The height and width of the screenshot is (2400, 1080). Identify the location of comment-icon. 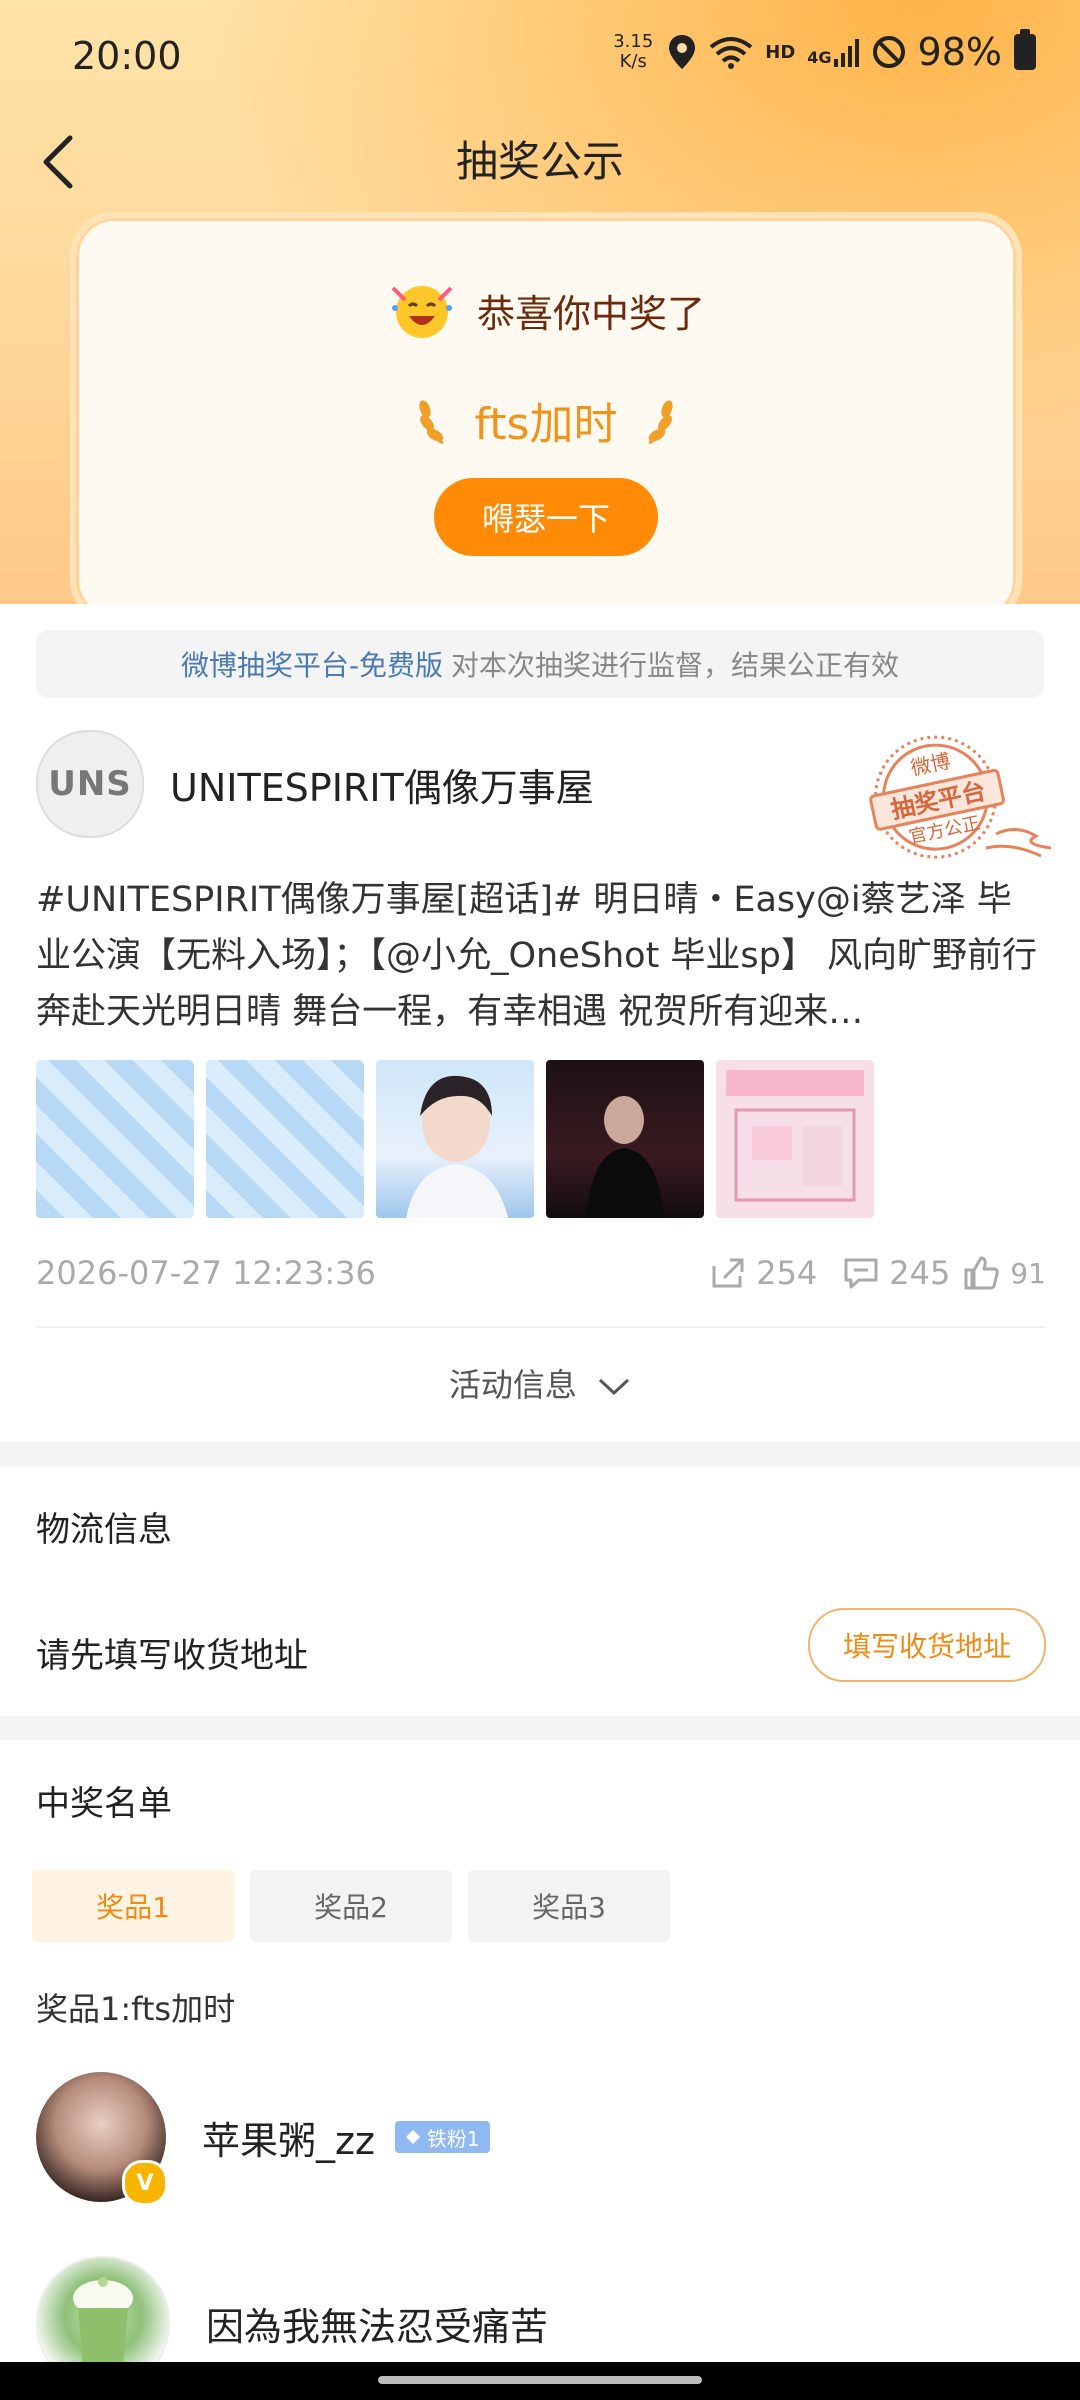
(861, 1273).